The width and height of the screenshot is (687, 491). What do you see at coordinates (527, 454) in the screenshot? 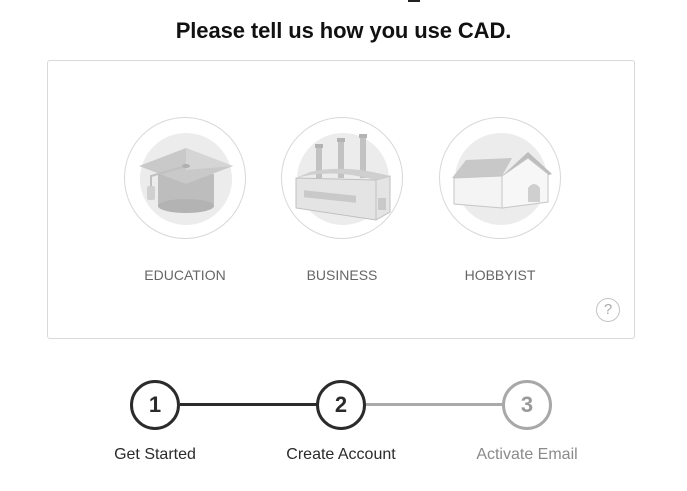
I see `step-3-label: Activate Email` at bounding box center [527, 454].